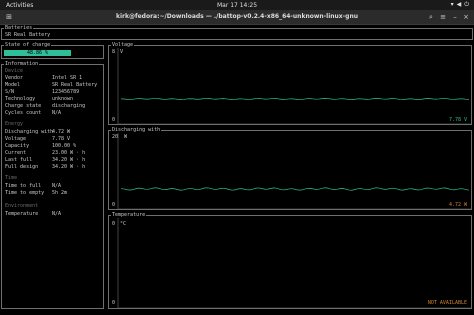  I want to click on soc-label: State of charge, so click(28, 45).